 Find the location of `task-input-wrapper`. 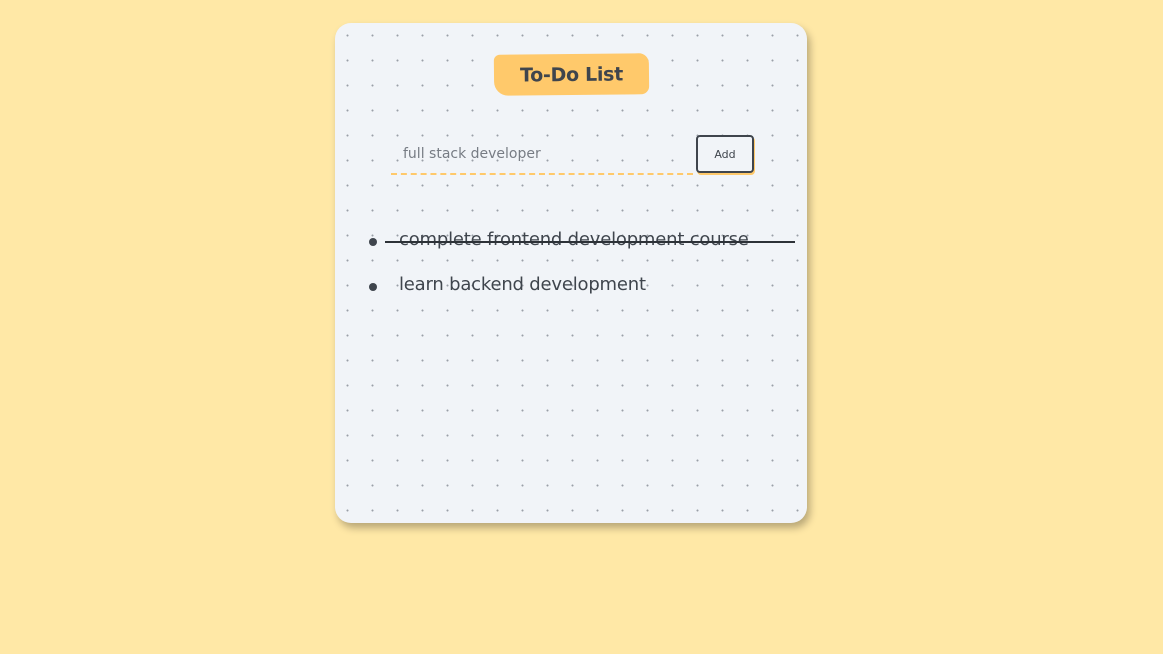

task-input-wrapper is located at coordinates (542, 156).